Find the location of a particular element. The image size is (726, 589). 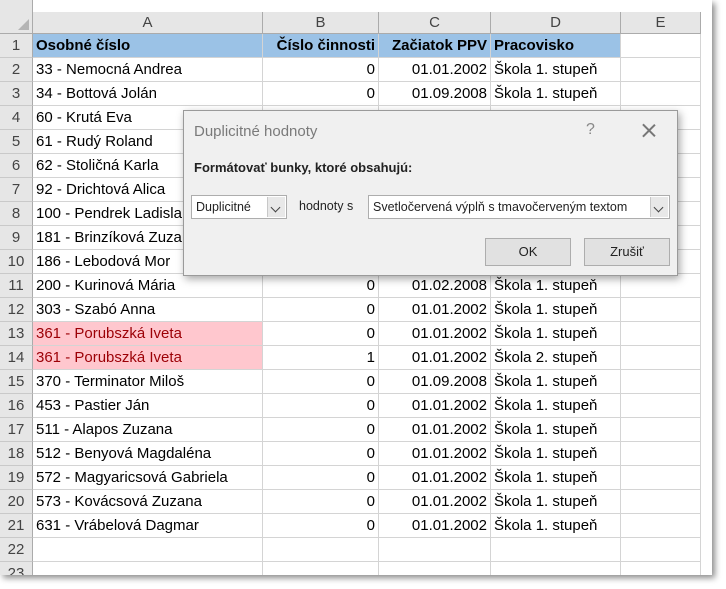

cell-e14 is located at coordinates (661, 358).